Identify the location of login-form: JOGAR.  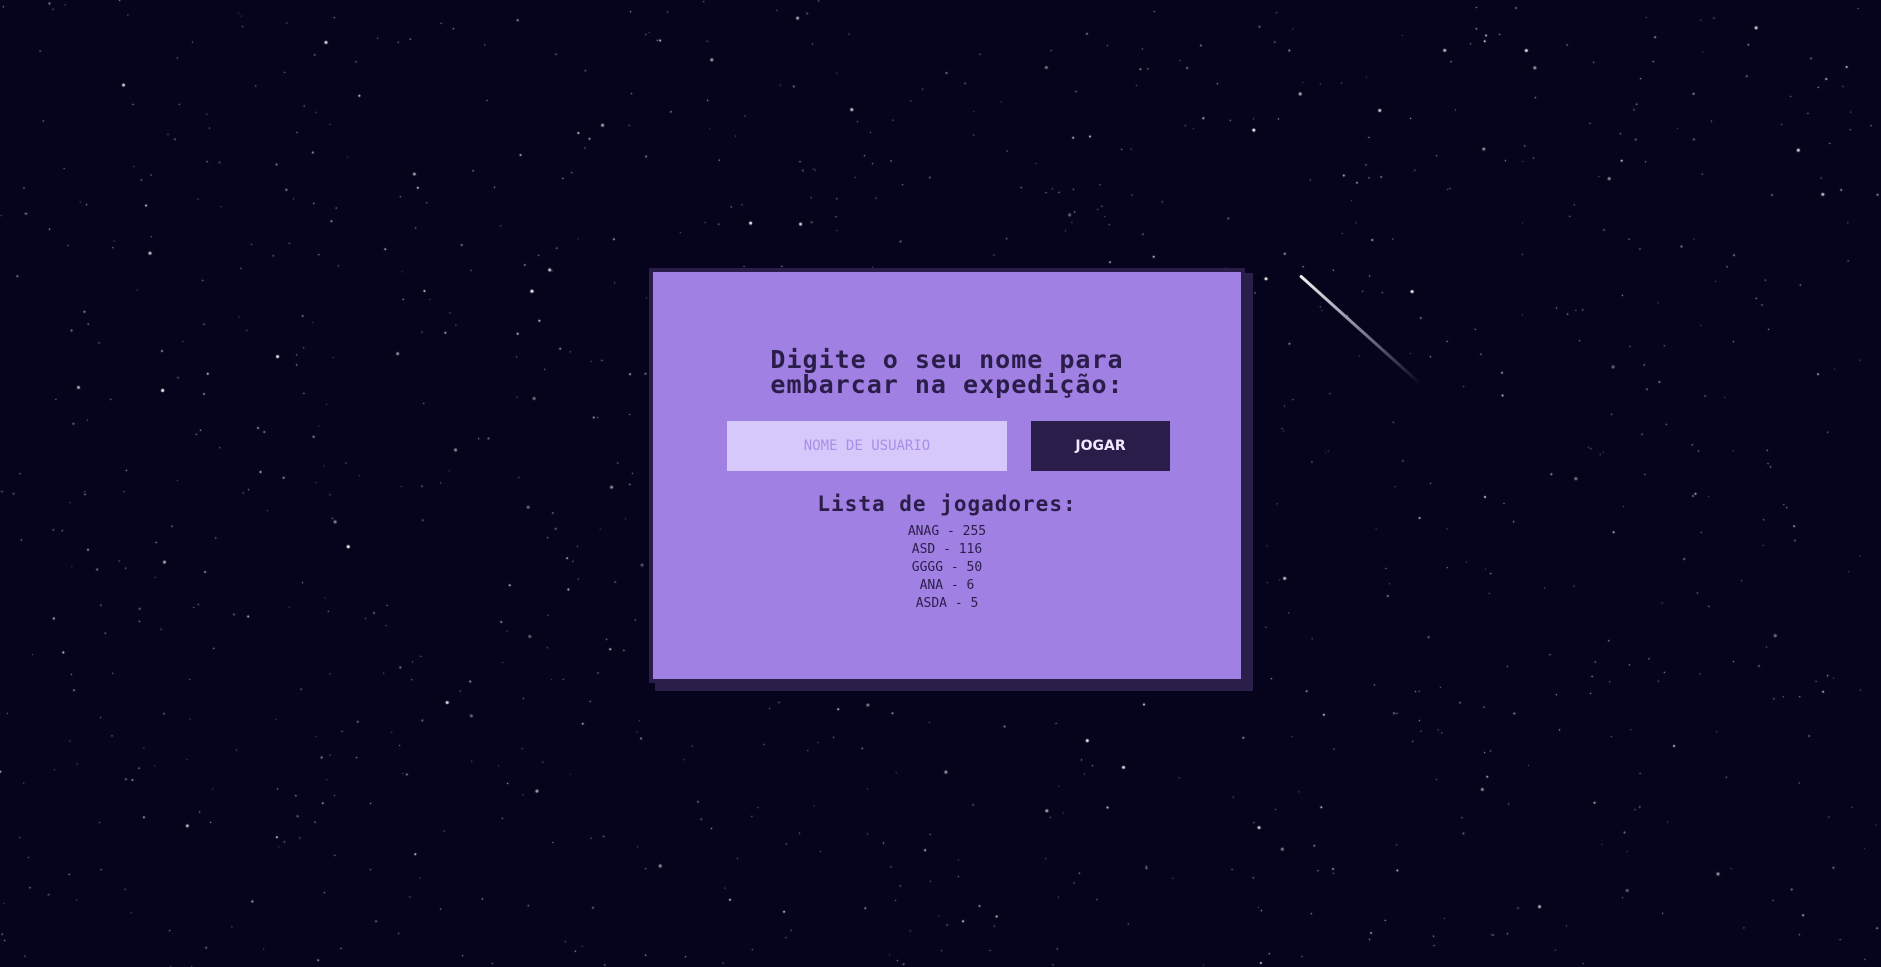
(949, 446).